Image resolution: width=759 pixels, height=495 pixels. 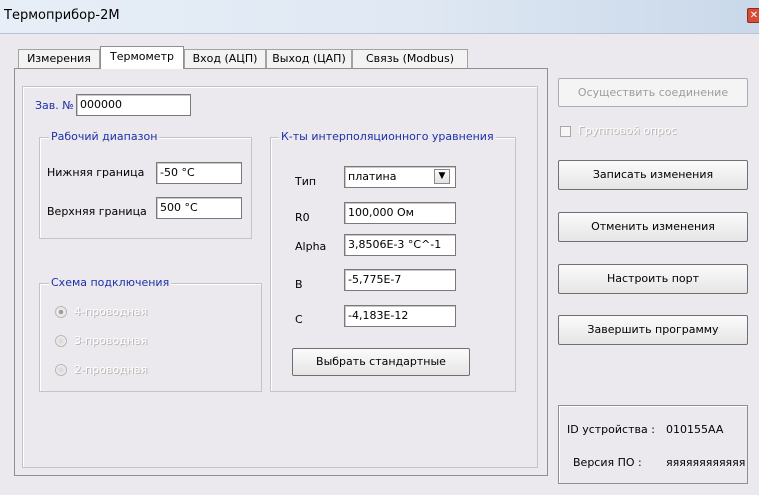 What do you see at coordinates (145, 188) in the screenshot?
I see `range-group` at bounding box center [145, 188].